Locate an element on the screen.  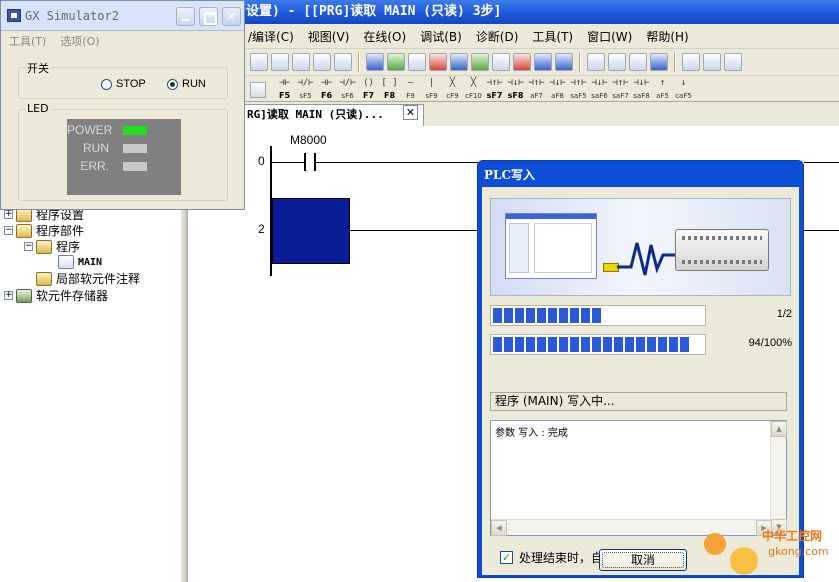
monitor-stop-icon is located at coordinates (501, 62).